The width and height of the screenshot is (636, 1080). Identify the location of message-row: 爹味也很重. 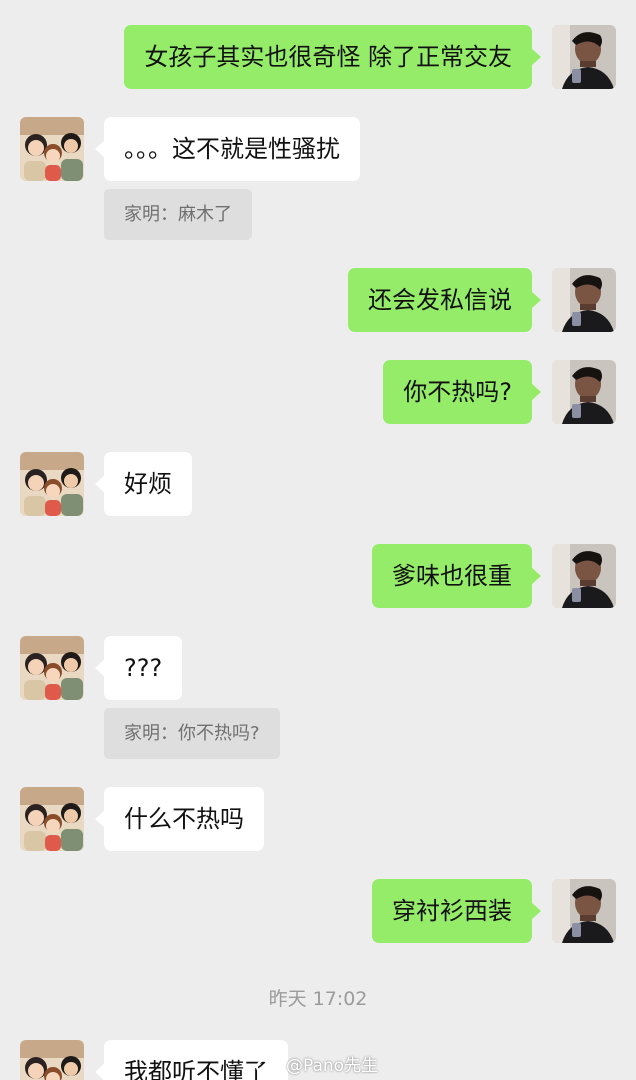
(318, 576).